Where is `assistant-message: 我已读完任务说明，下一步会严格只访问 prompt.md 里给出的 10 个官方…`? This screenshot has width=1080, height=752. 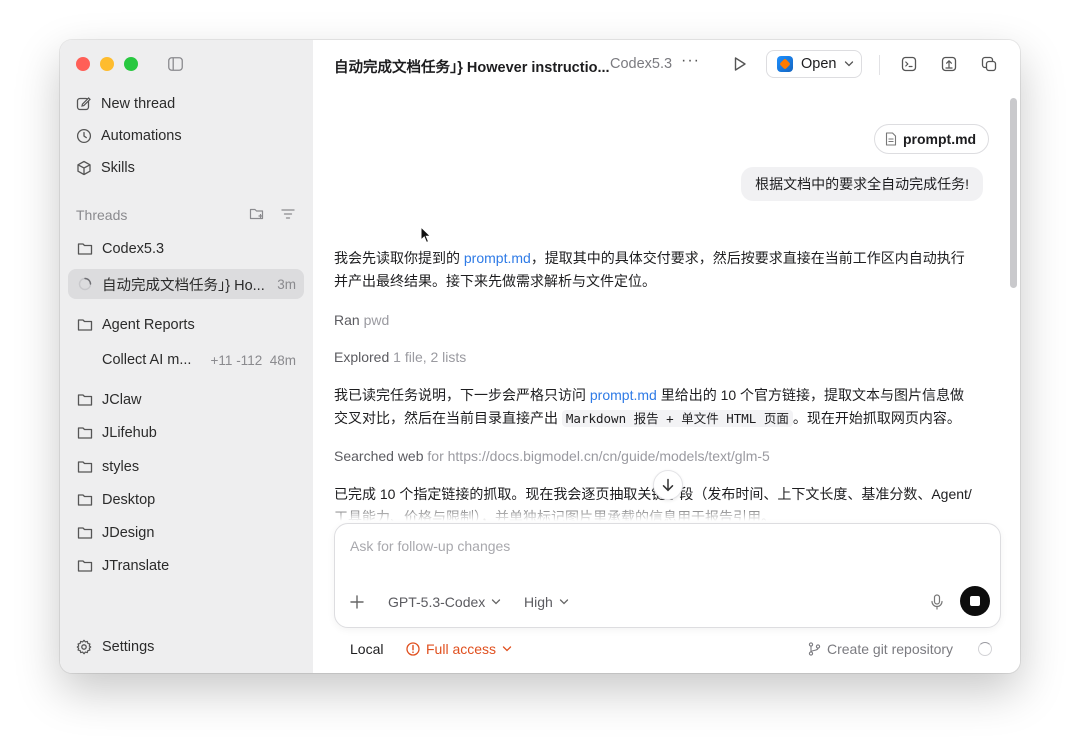
assistant-message: 我已读完任务说明，下一步会严格只访问 prompt.md 里给出的 10 个官方… is located at coordinates (649, 407).